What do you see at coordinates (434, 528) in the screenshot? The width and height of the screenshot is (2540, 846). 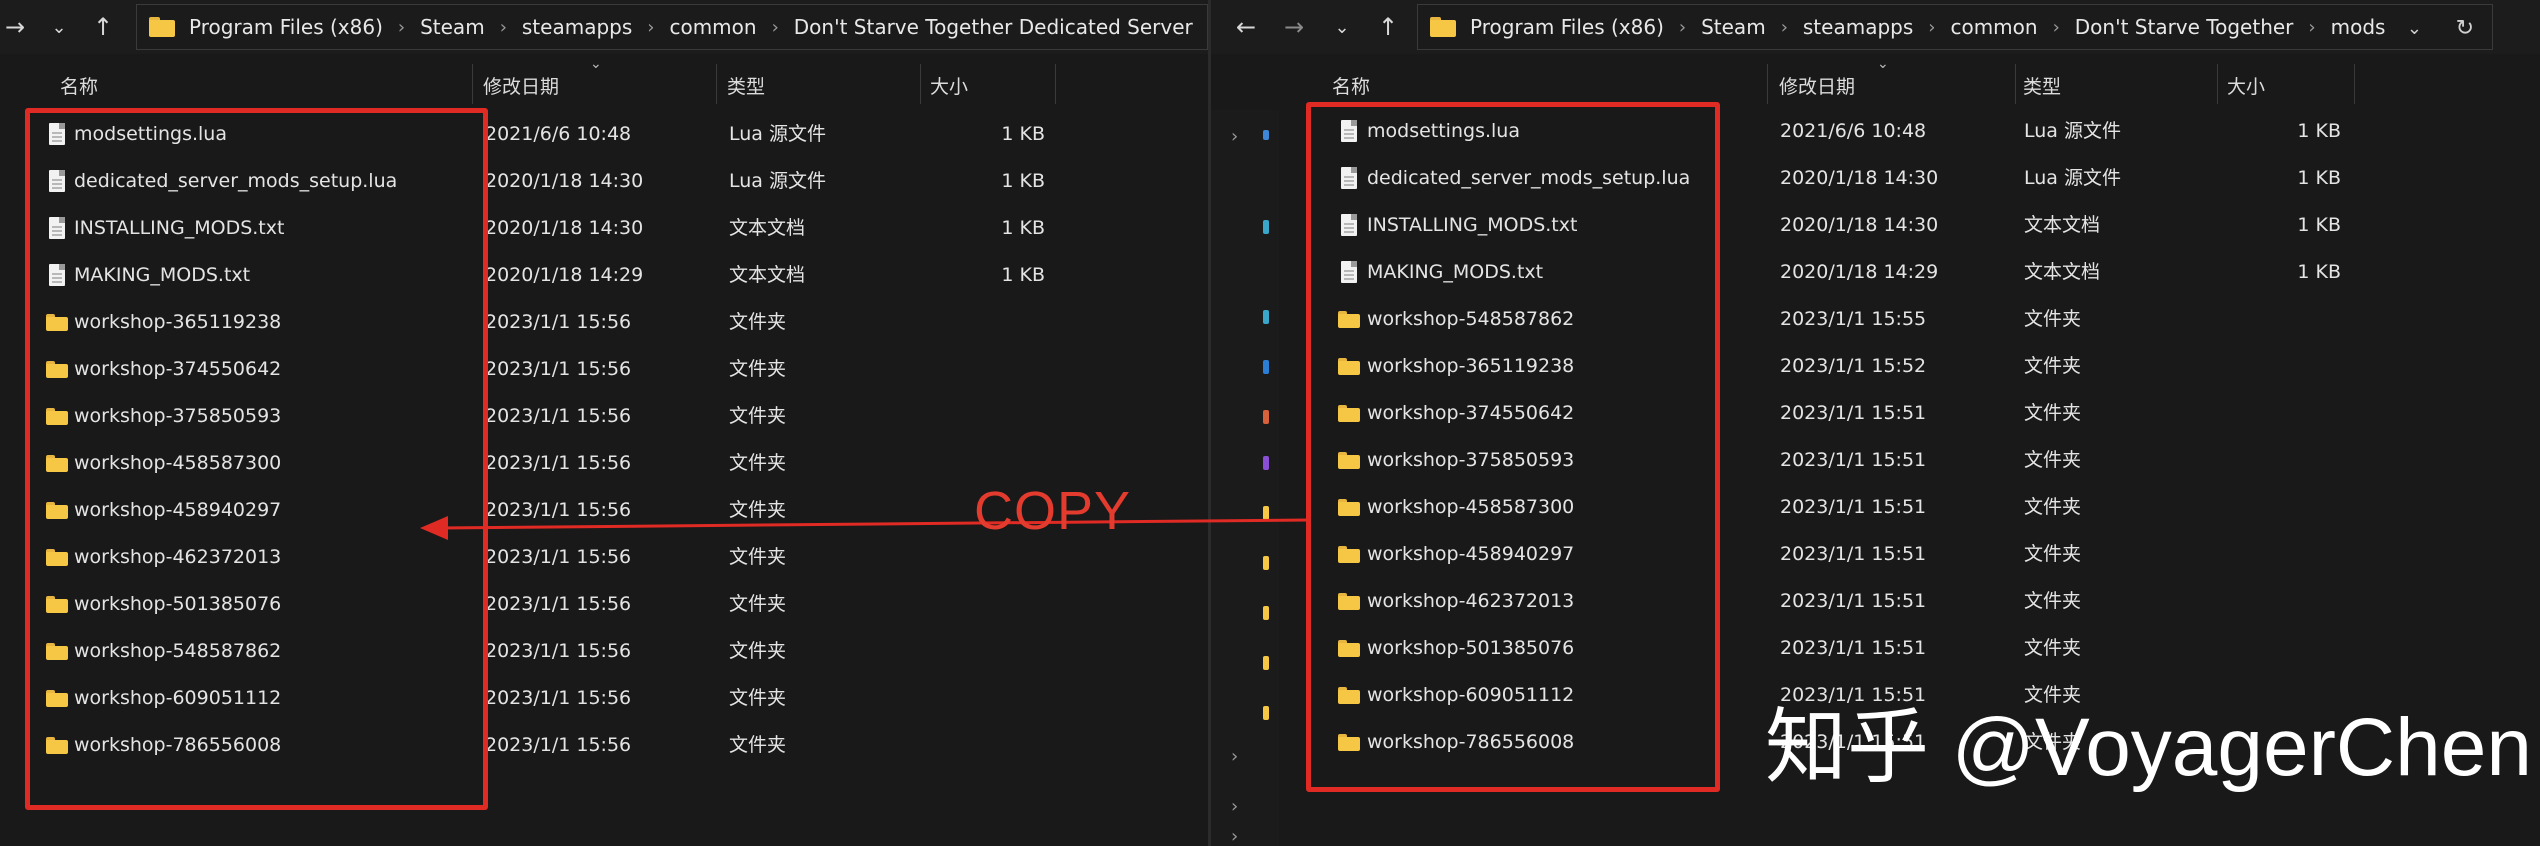 I see `copy-arrow-head` at bounding box center [434, 528].